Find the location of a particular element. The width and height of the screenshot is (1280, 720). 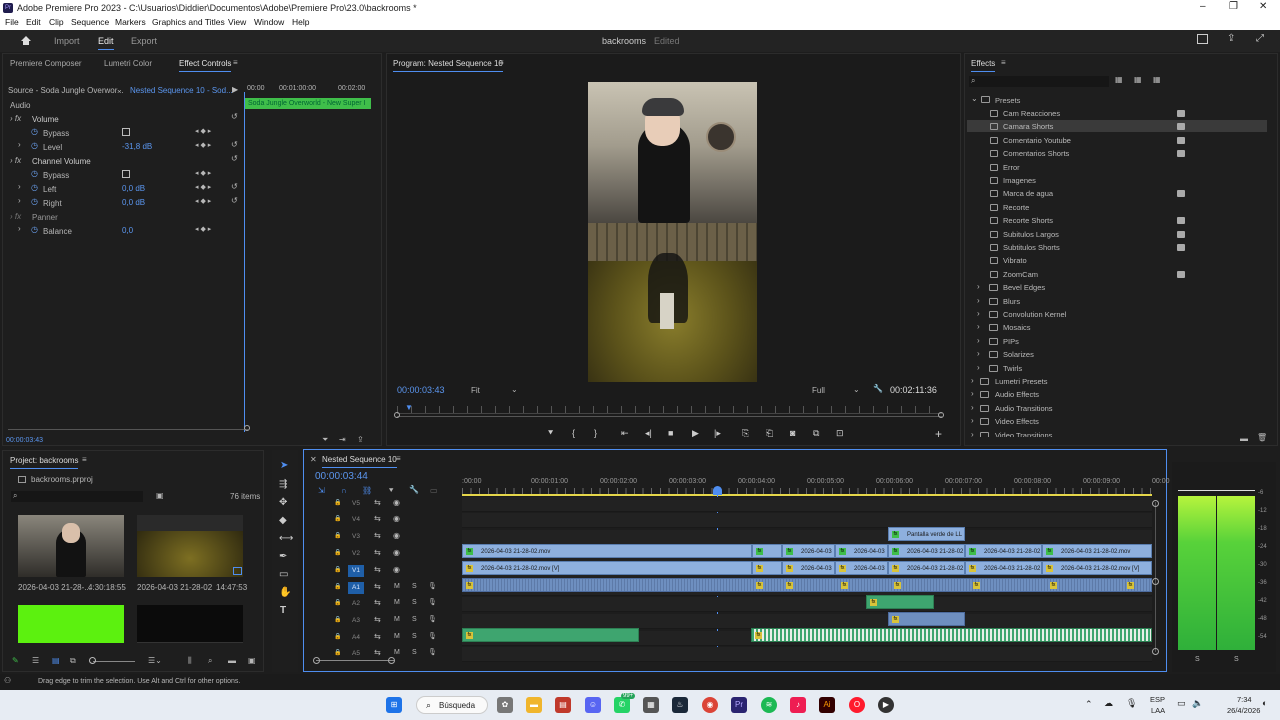

track-lane-a3 is located at coordinates (807, 621).